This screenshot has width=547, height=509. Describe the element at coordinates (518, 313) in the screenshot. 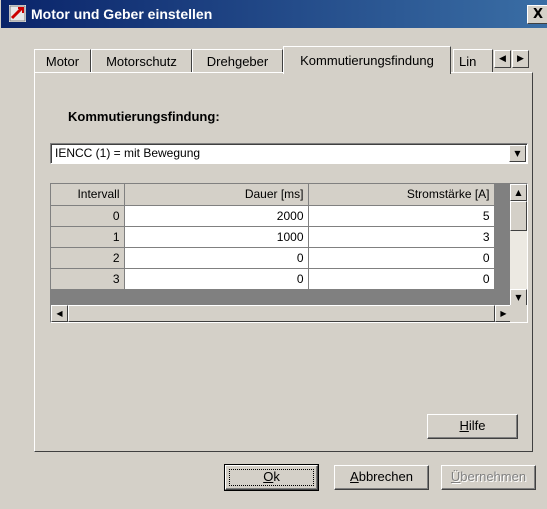

I see `scrollbar-corner` at that location.